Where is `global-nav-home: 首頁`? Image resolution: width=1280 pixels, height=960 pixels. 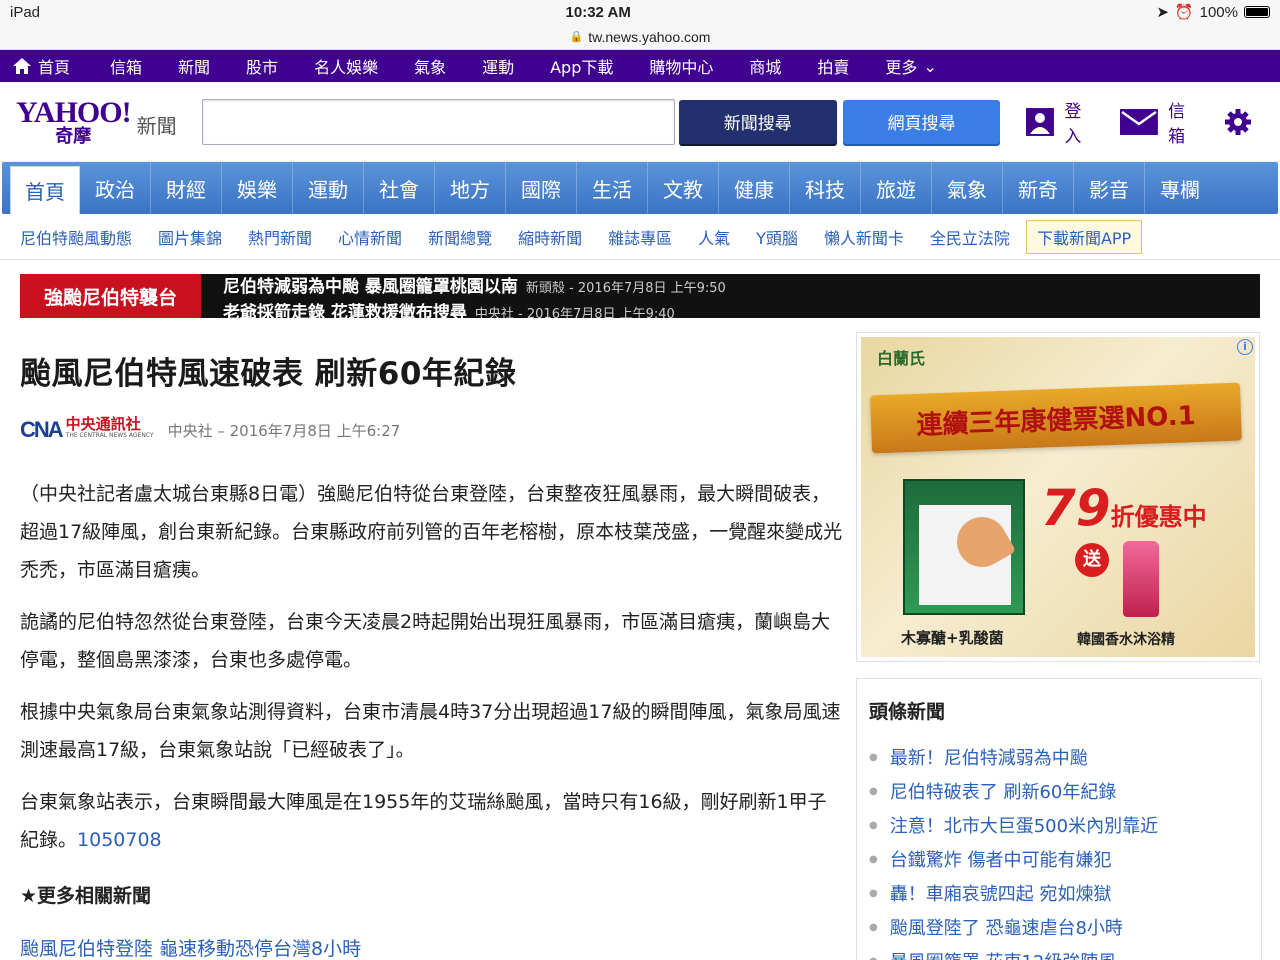
global-nav-home: 首頁 is located at coordinates (41, 66).